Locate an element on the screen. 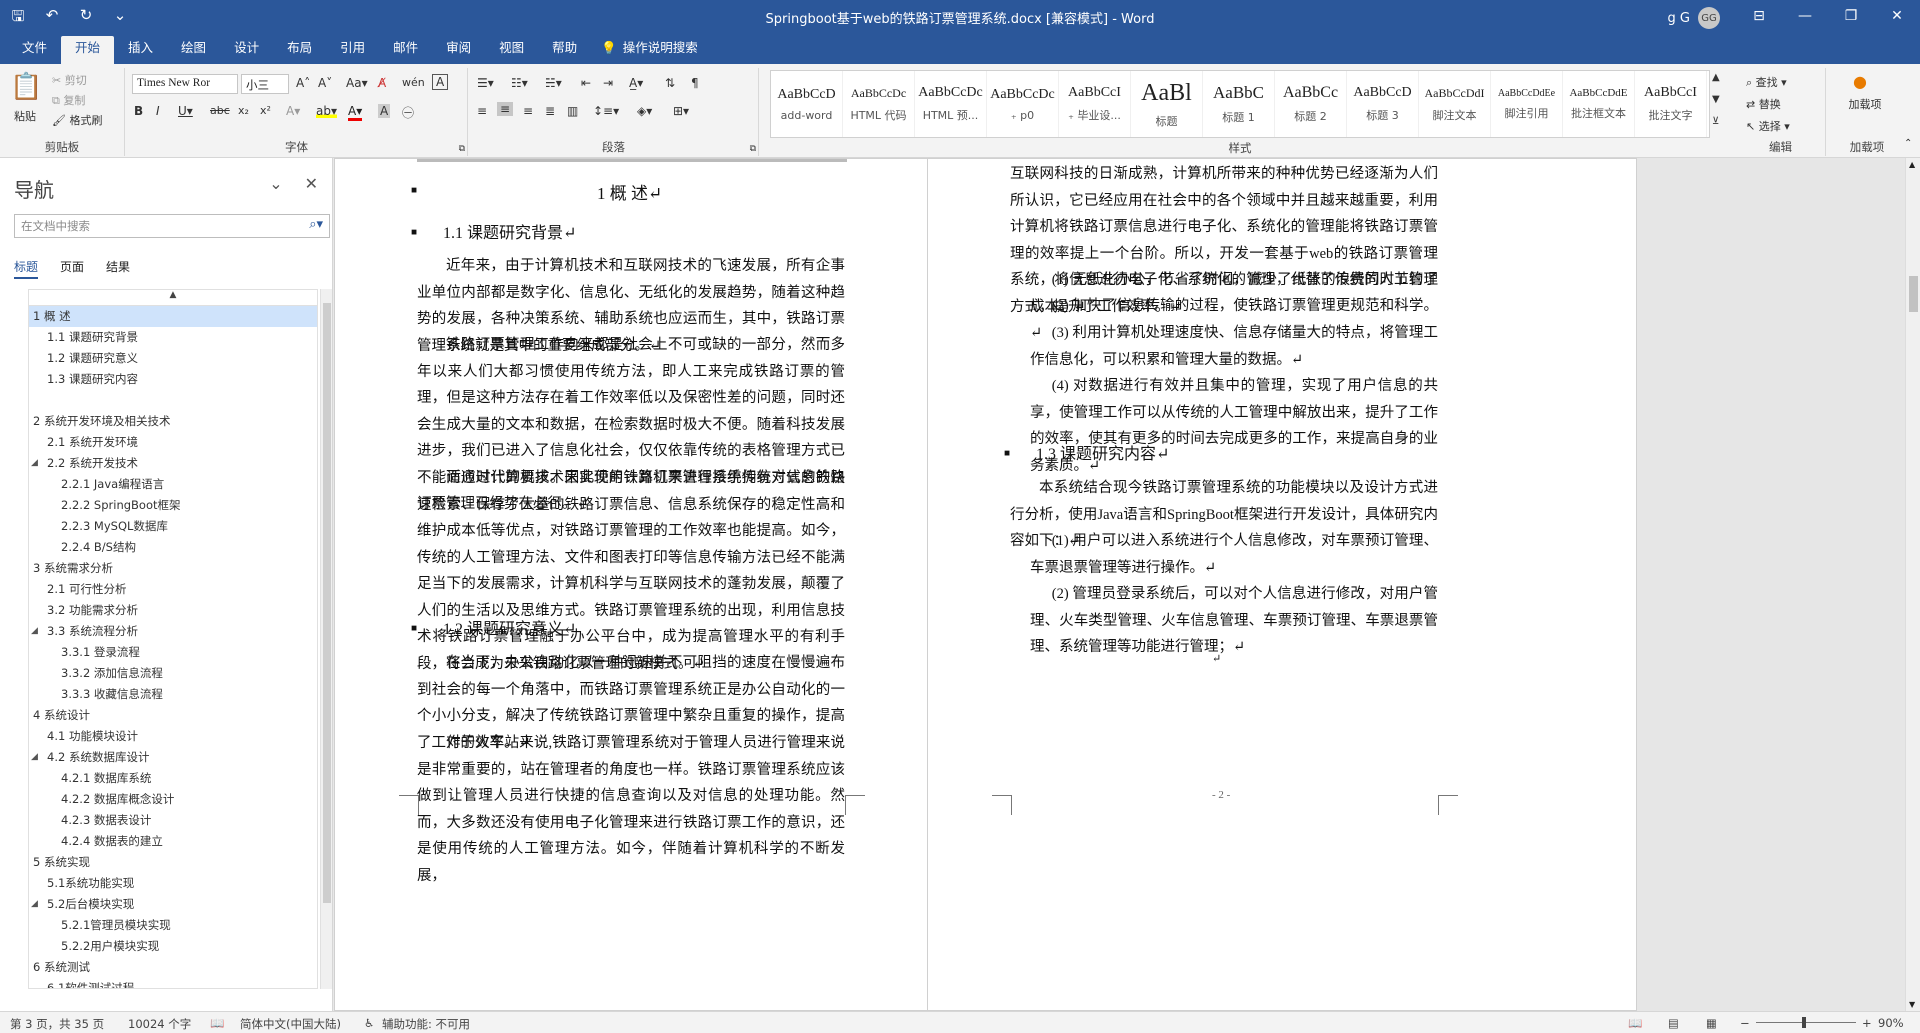 The image size is (1920, 1033). change-case-icon: Aa▾ is located at coordinates (357, 83).